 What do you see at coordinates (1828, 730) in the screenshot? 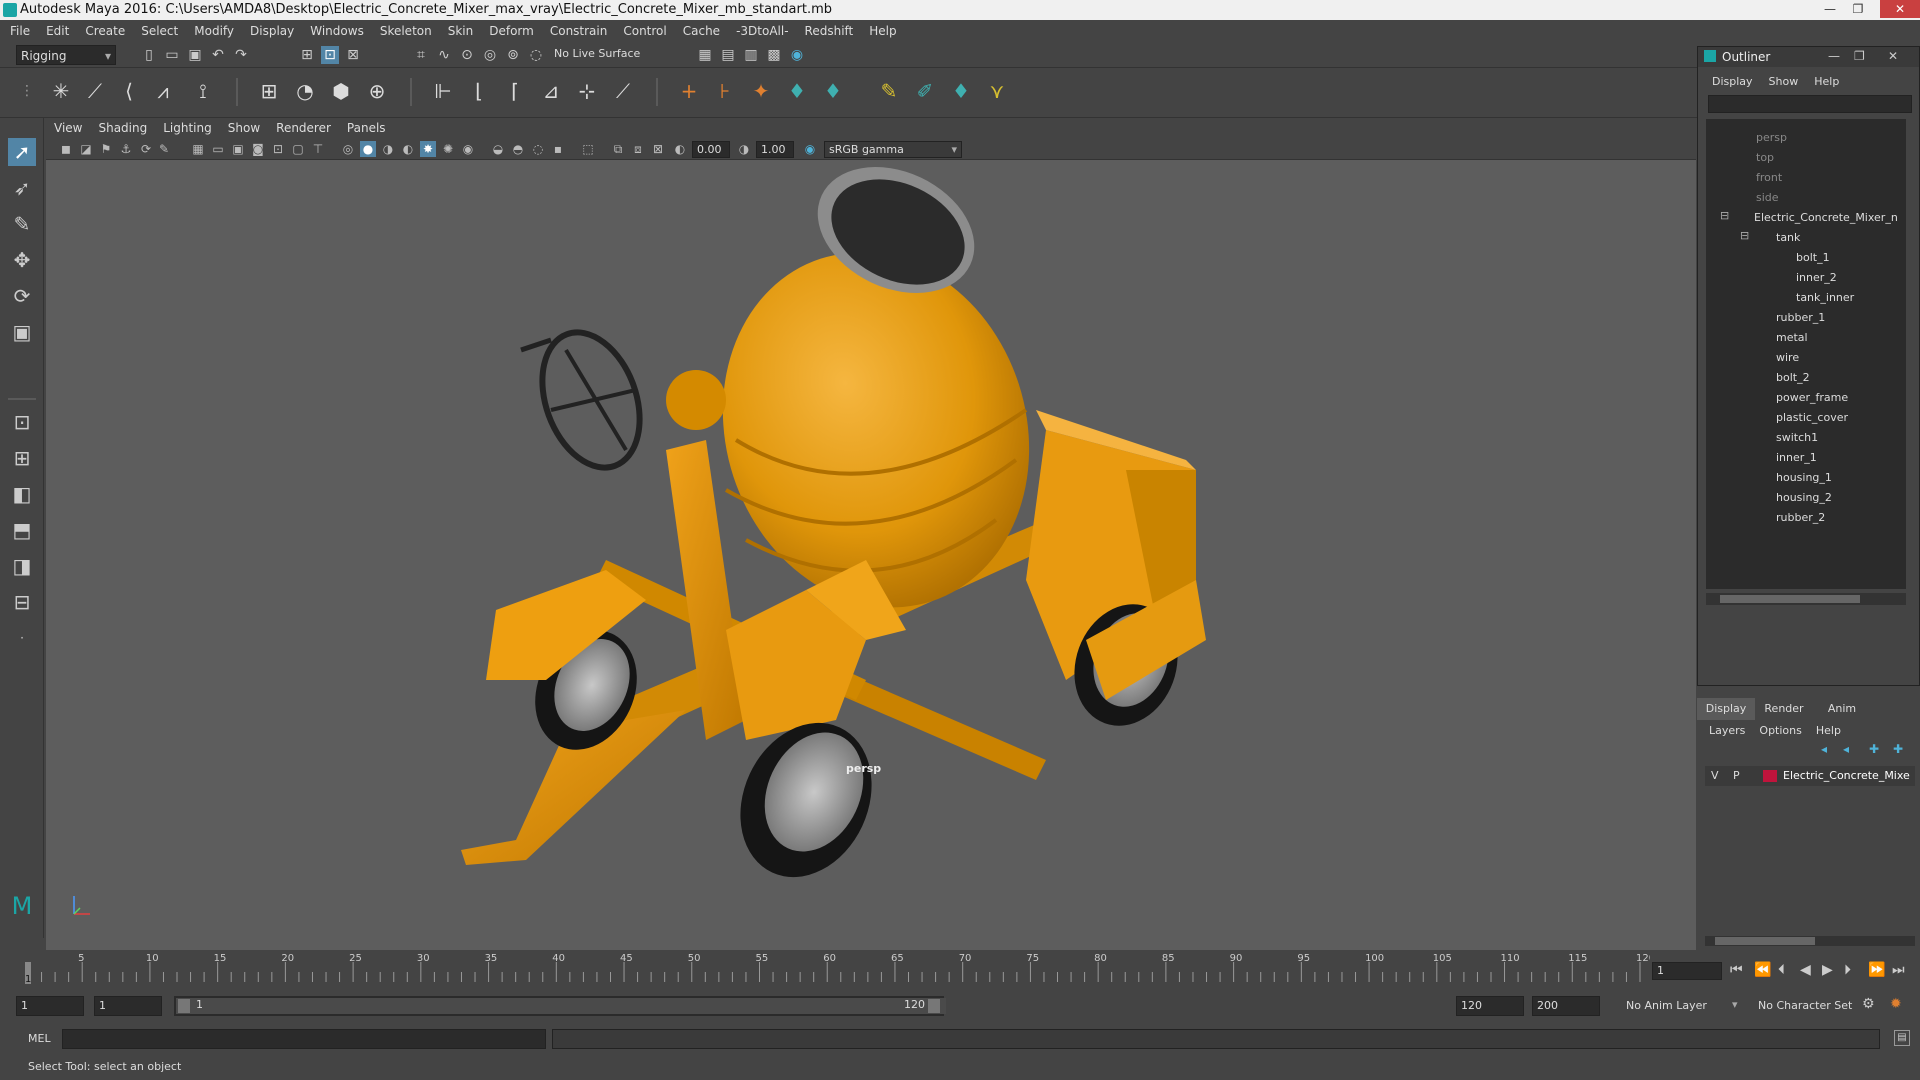
I see `layer-menu-help: Help` at bounding box center [1828, 730].